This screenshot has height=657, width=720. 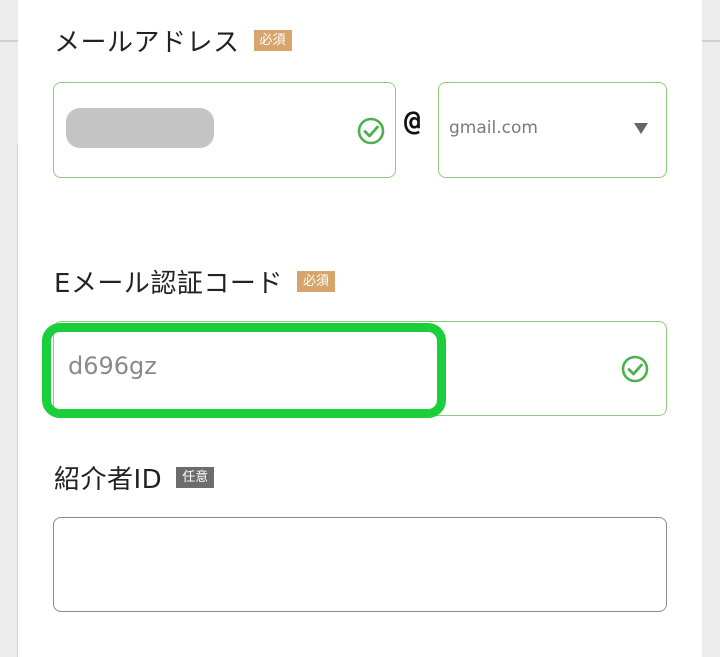 I want to click on email-domain-select: gmail.com, so click(x=552, y=130).